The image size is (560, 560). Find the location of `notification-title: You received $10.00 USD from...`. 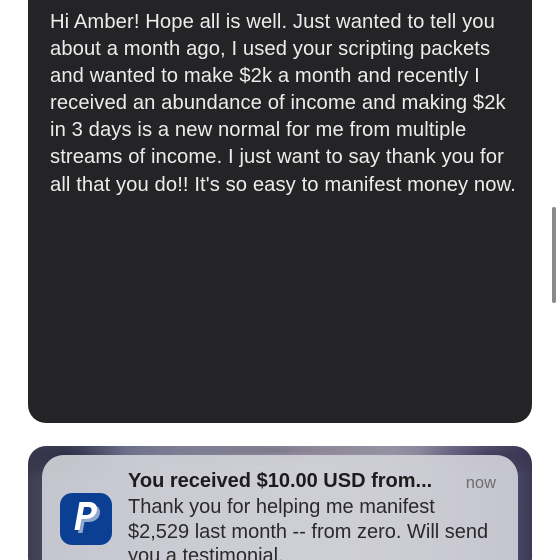

notification-title: You received $10.00 USD from... is located at coordinates (280, 481).